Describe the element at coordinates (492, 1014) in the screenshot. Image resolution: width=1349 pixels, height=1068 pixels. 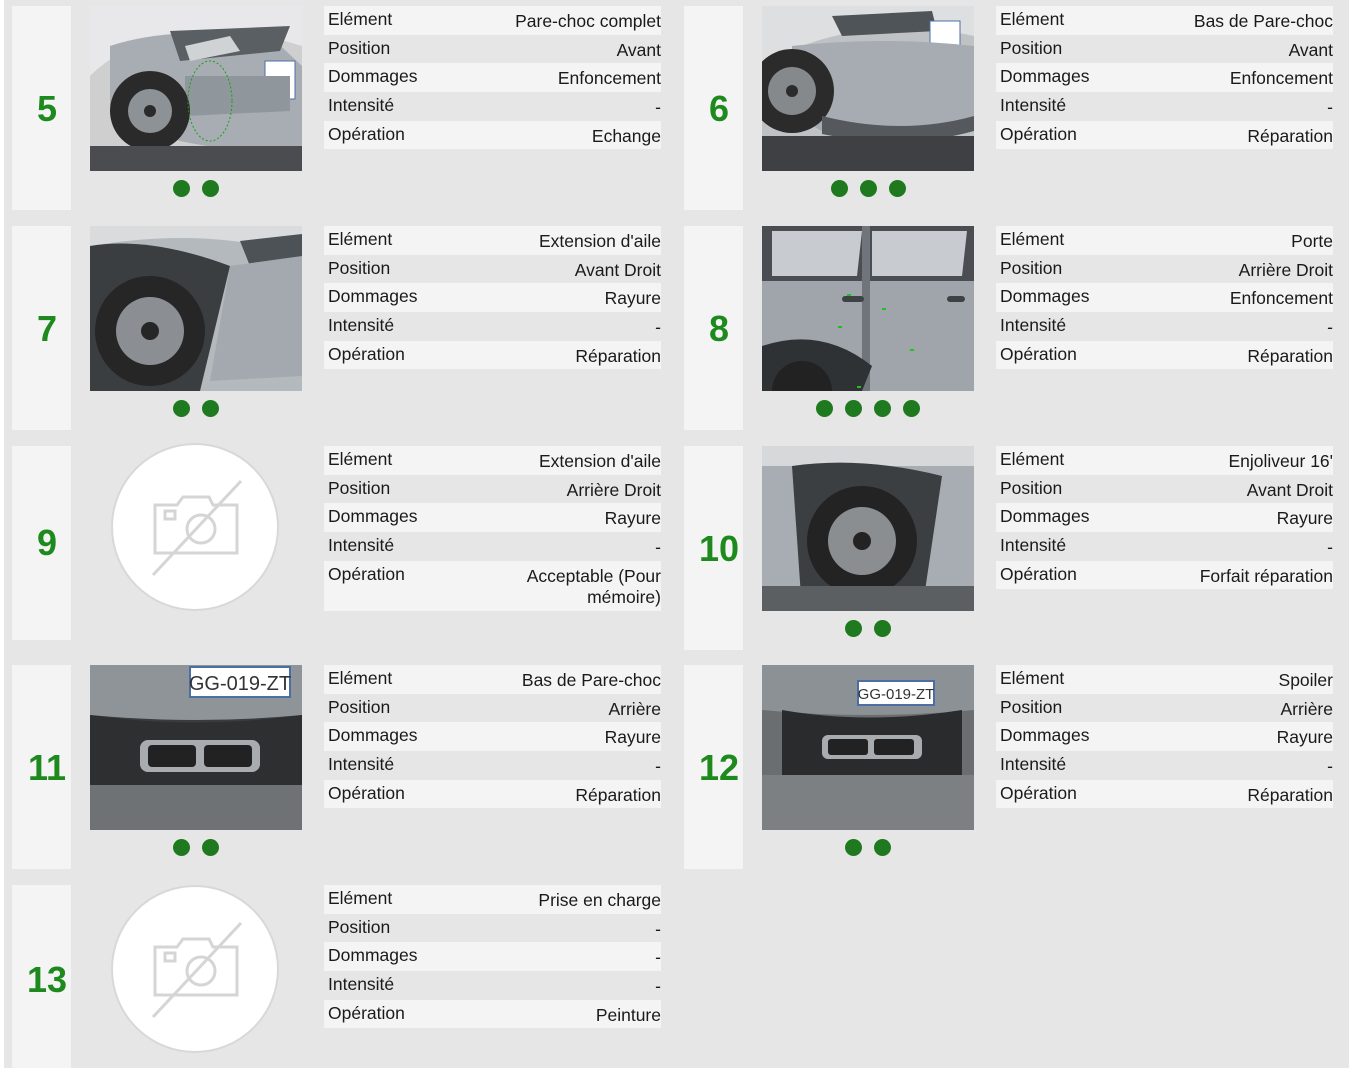
I see `row-operation: Opération Peinture` at that location.